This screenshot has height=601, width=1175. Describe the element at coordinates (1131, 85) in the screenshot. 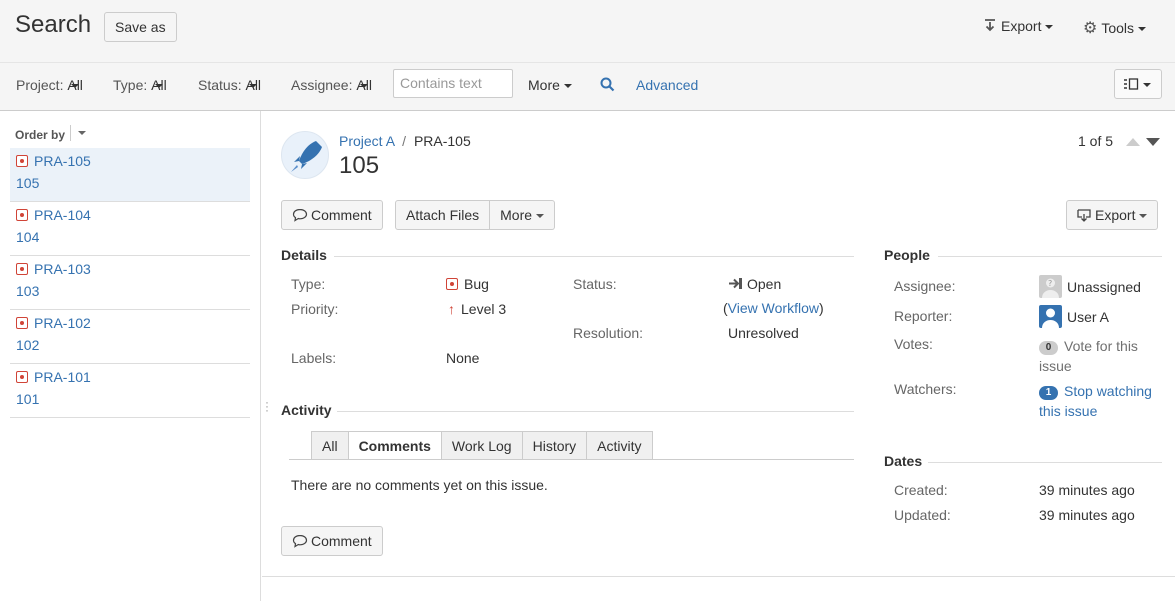

I see `list-view-icon` at that location.